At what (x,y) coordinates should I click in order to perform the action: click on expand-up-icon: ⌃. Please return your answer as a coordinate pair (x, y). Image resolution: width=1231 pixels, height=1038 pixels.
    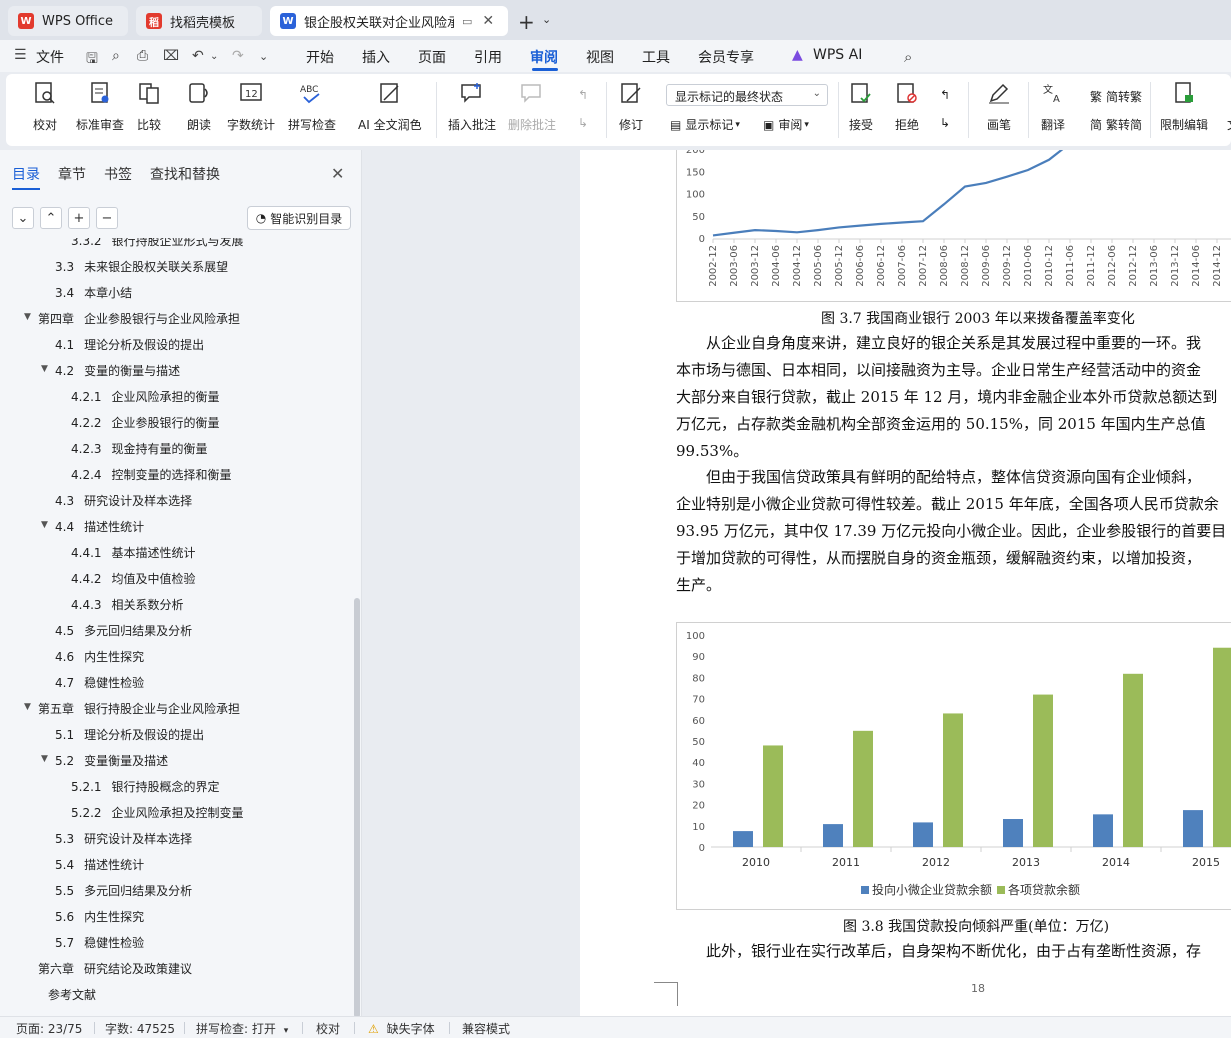
    Looking at the image, I should click on (51, 218).